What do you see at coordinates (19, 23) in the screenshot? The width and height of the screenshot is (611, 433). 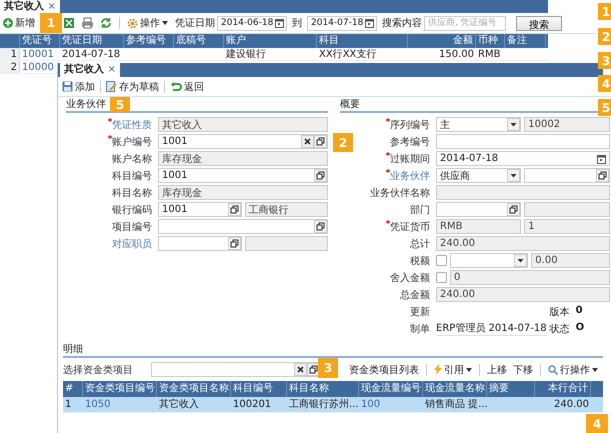 I see `new-button: 新增` at bounding box center [19, 23].